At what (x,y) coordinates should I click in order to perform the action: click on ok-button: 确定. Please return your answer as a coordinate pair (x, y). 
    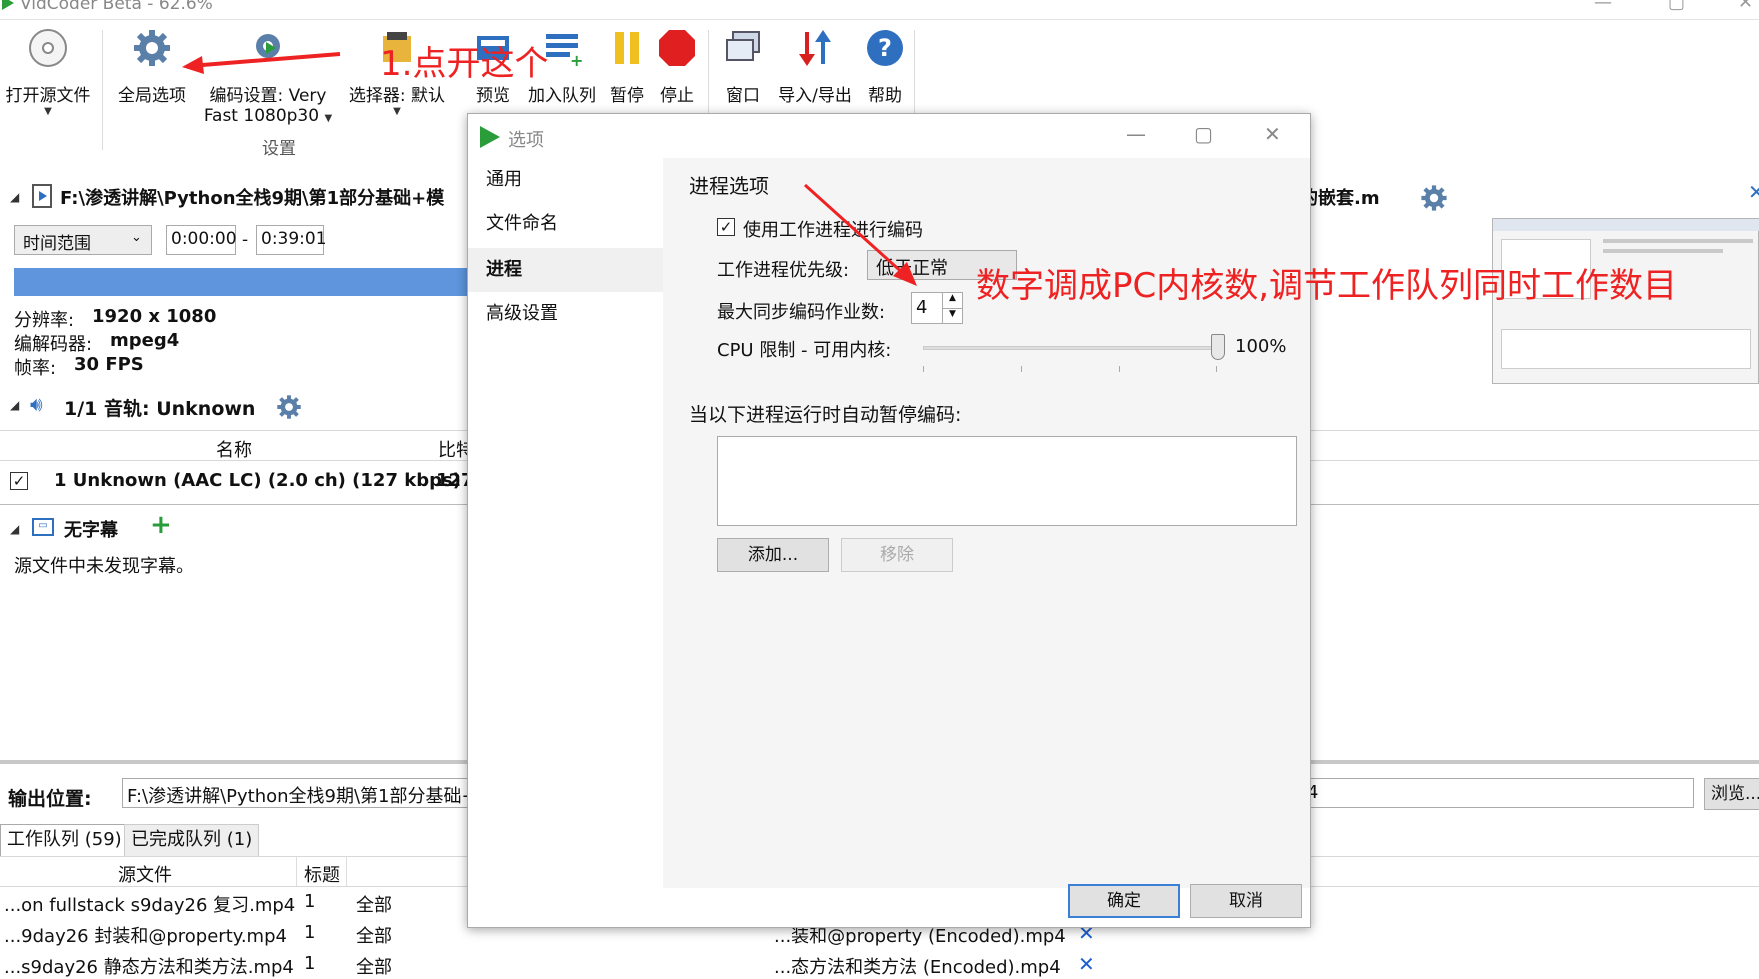
    Looking at the image, I should click on (1124, 901).